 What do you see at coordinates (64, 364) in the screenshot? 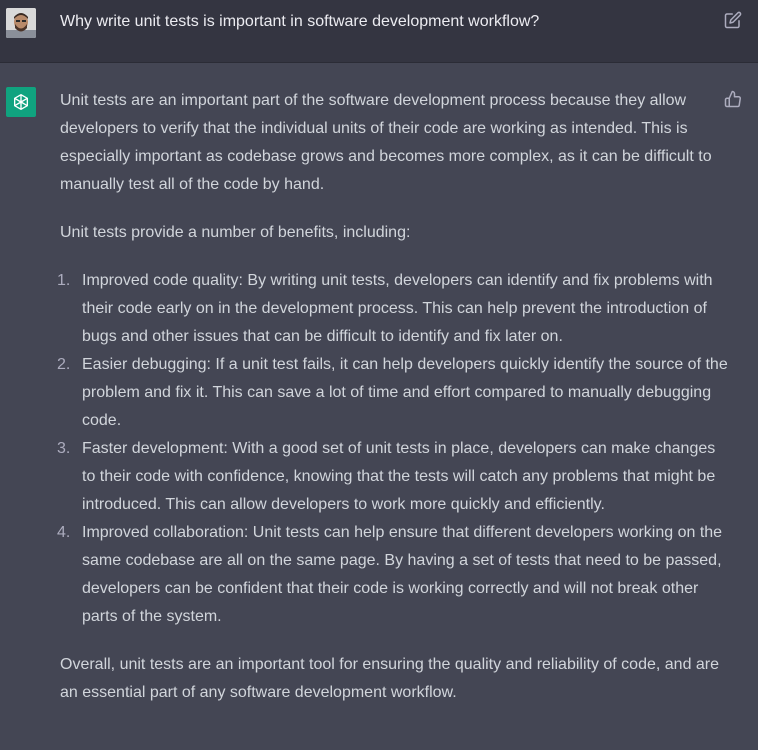
I see `list-item-number: 2.` at bounding box center [64, 364].